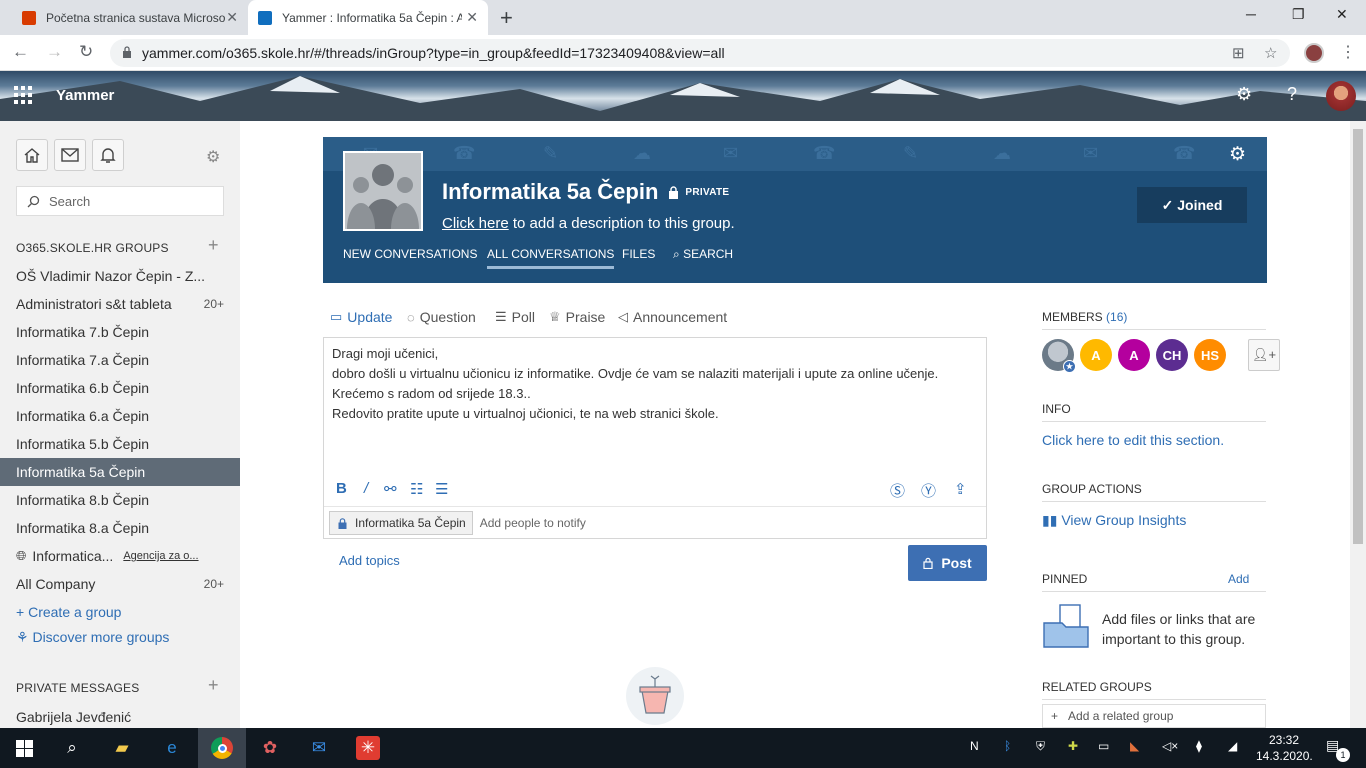 The width and height of the screenshot is (1366, 768). Describe the element at coordinates (1358, 336) in the screenshot. I see `scrollbar-thumb` at that location.